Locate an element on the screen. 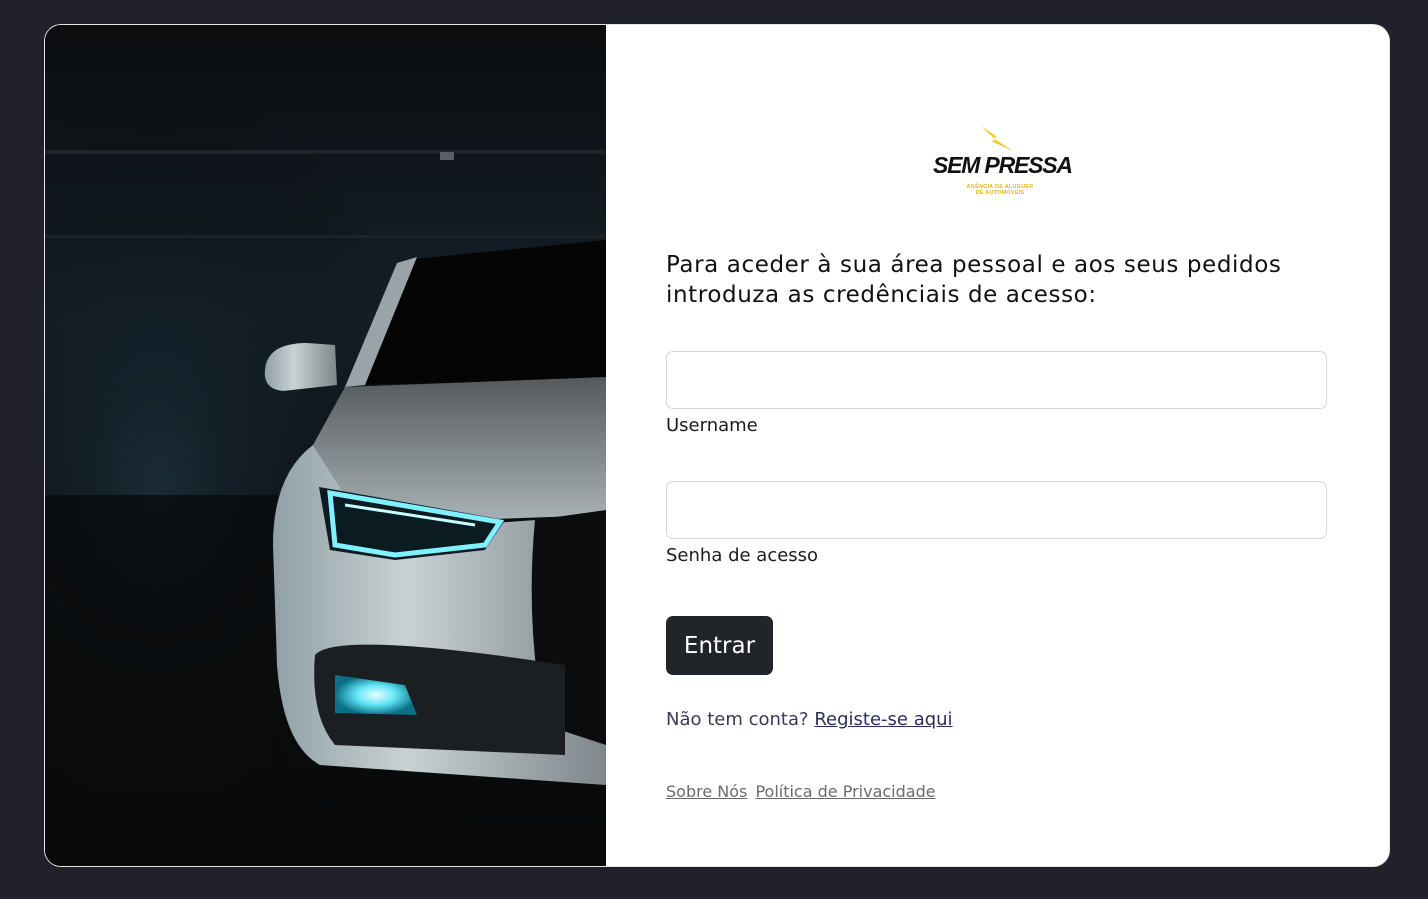 This screenshot has height=899, width=1428. username-label: Username is located at coordinates (712, 425).